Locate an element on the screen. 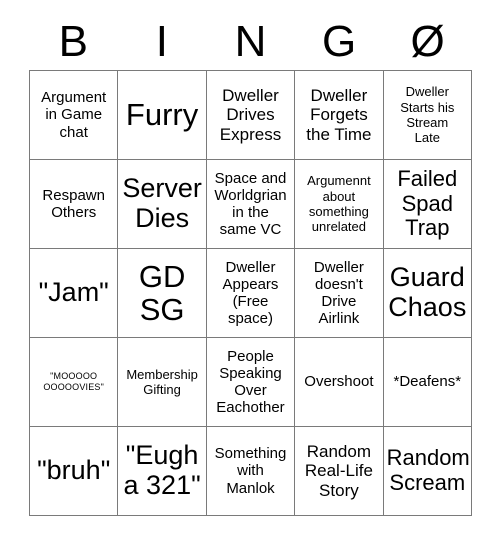 The height and width of the screenshot is (544, 500). bingo-header-letter-4: G is located at coordinates (339, 41).